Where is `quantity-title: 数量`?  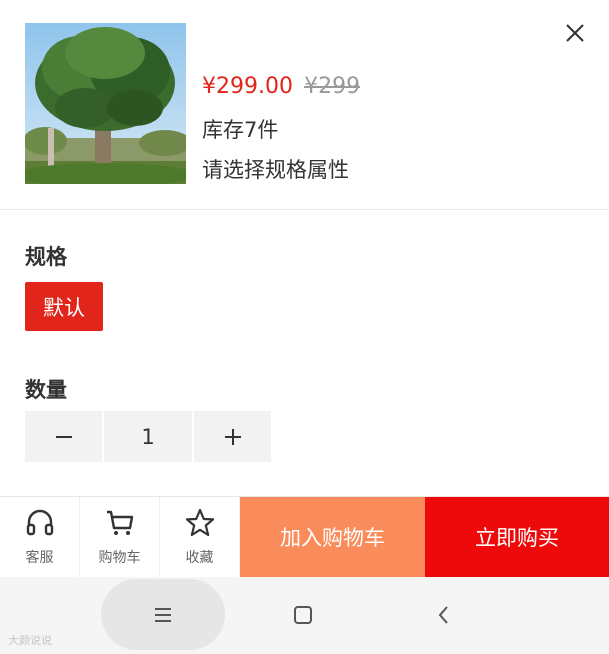 quantity-title: 数量 is located at coordinates (46, 390).